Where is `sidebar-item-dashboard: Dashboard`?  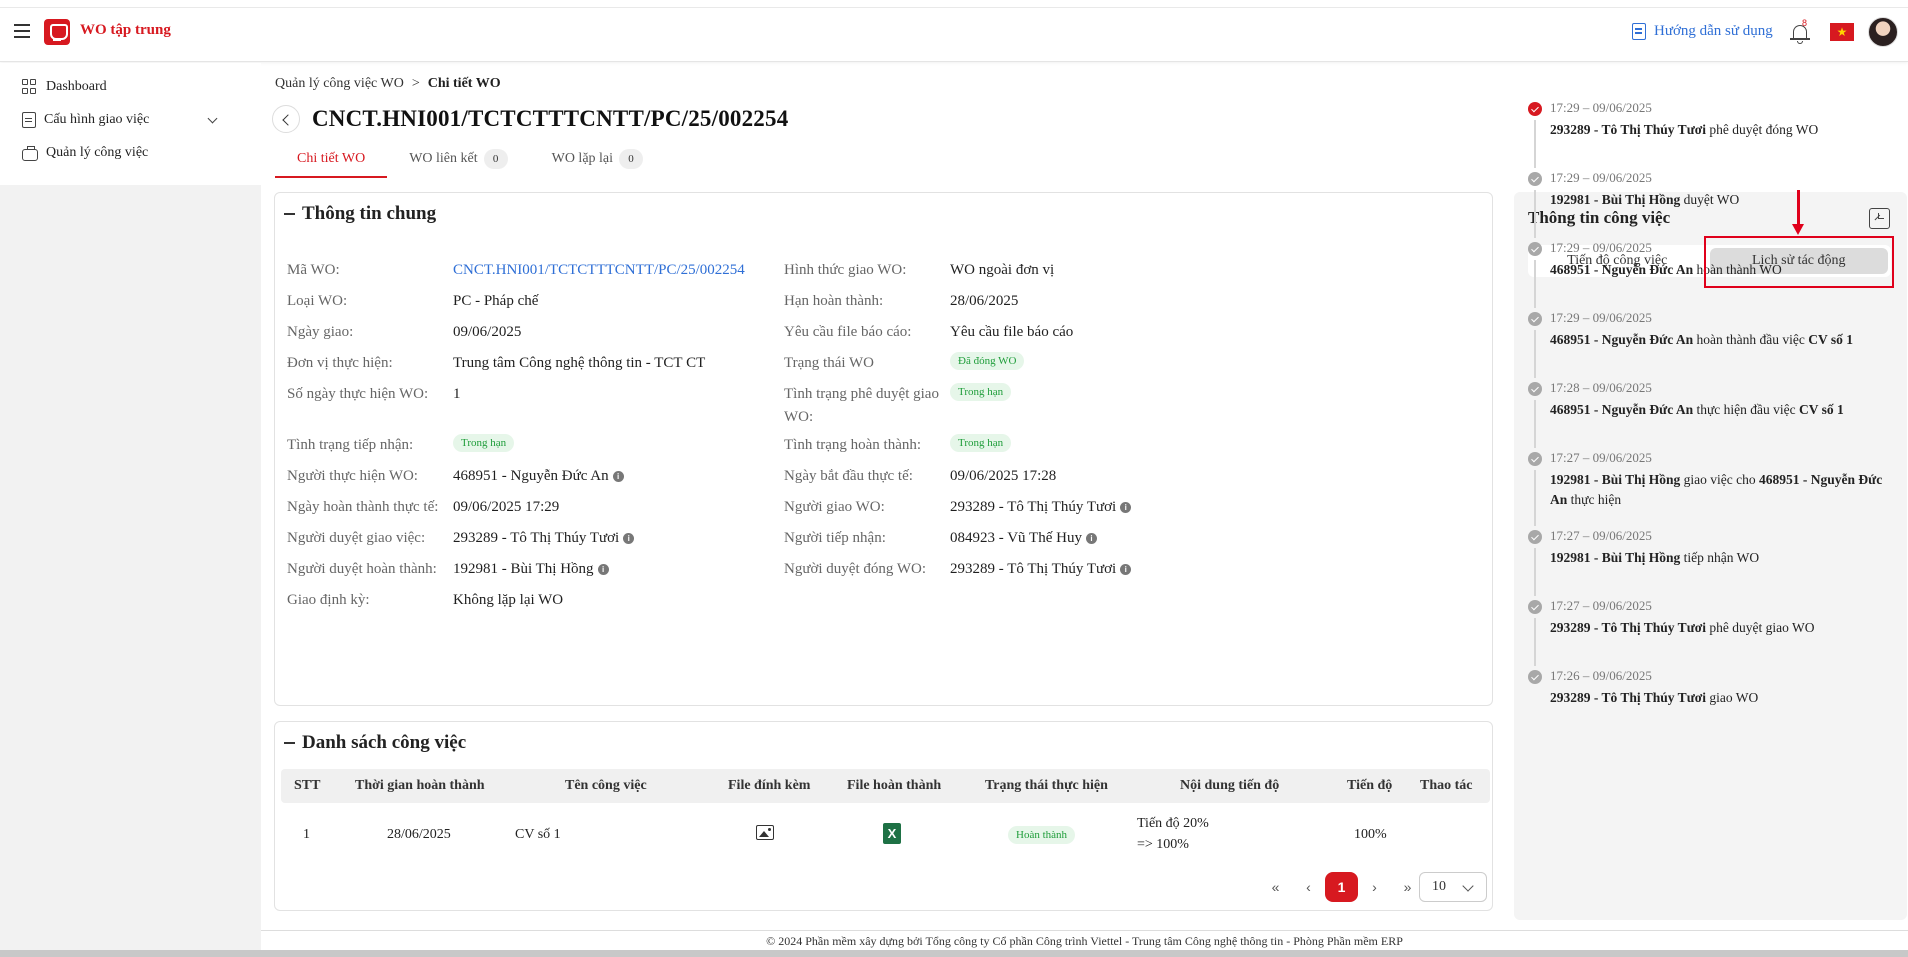
sidebar-item-dashboard: Dashboard is located at coordinates (117, 87).